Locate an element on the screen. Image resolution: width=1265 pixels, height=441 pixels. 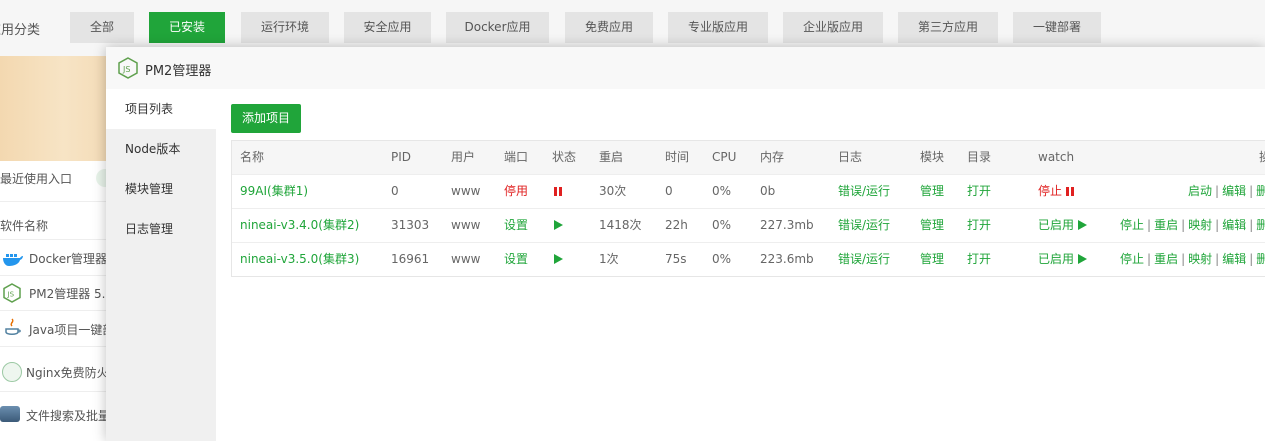
nav-node-version: Node版本 is located at coordinates (161, 149).